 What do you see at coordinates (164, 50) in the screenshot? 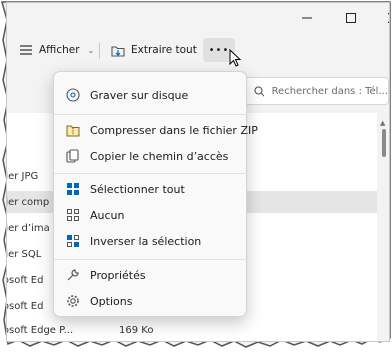
I see `extract-all-label: Extraire tout` at bounding box center [164, 50].